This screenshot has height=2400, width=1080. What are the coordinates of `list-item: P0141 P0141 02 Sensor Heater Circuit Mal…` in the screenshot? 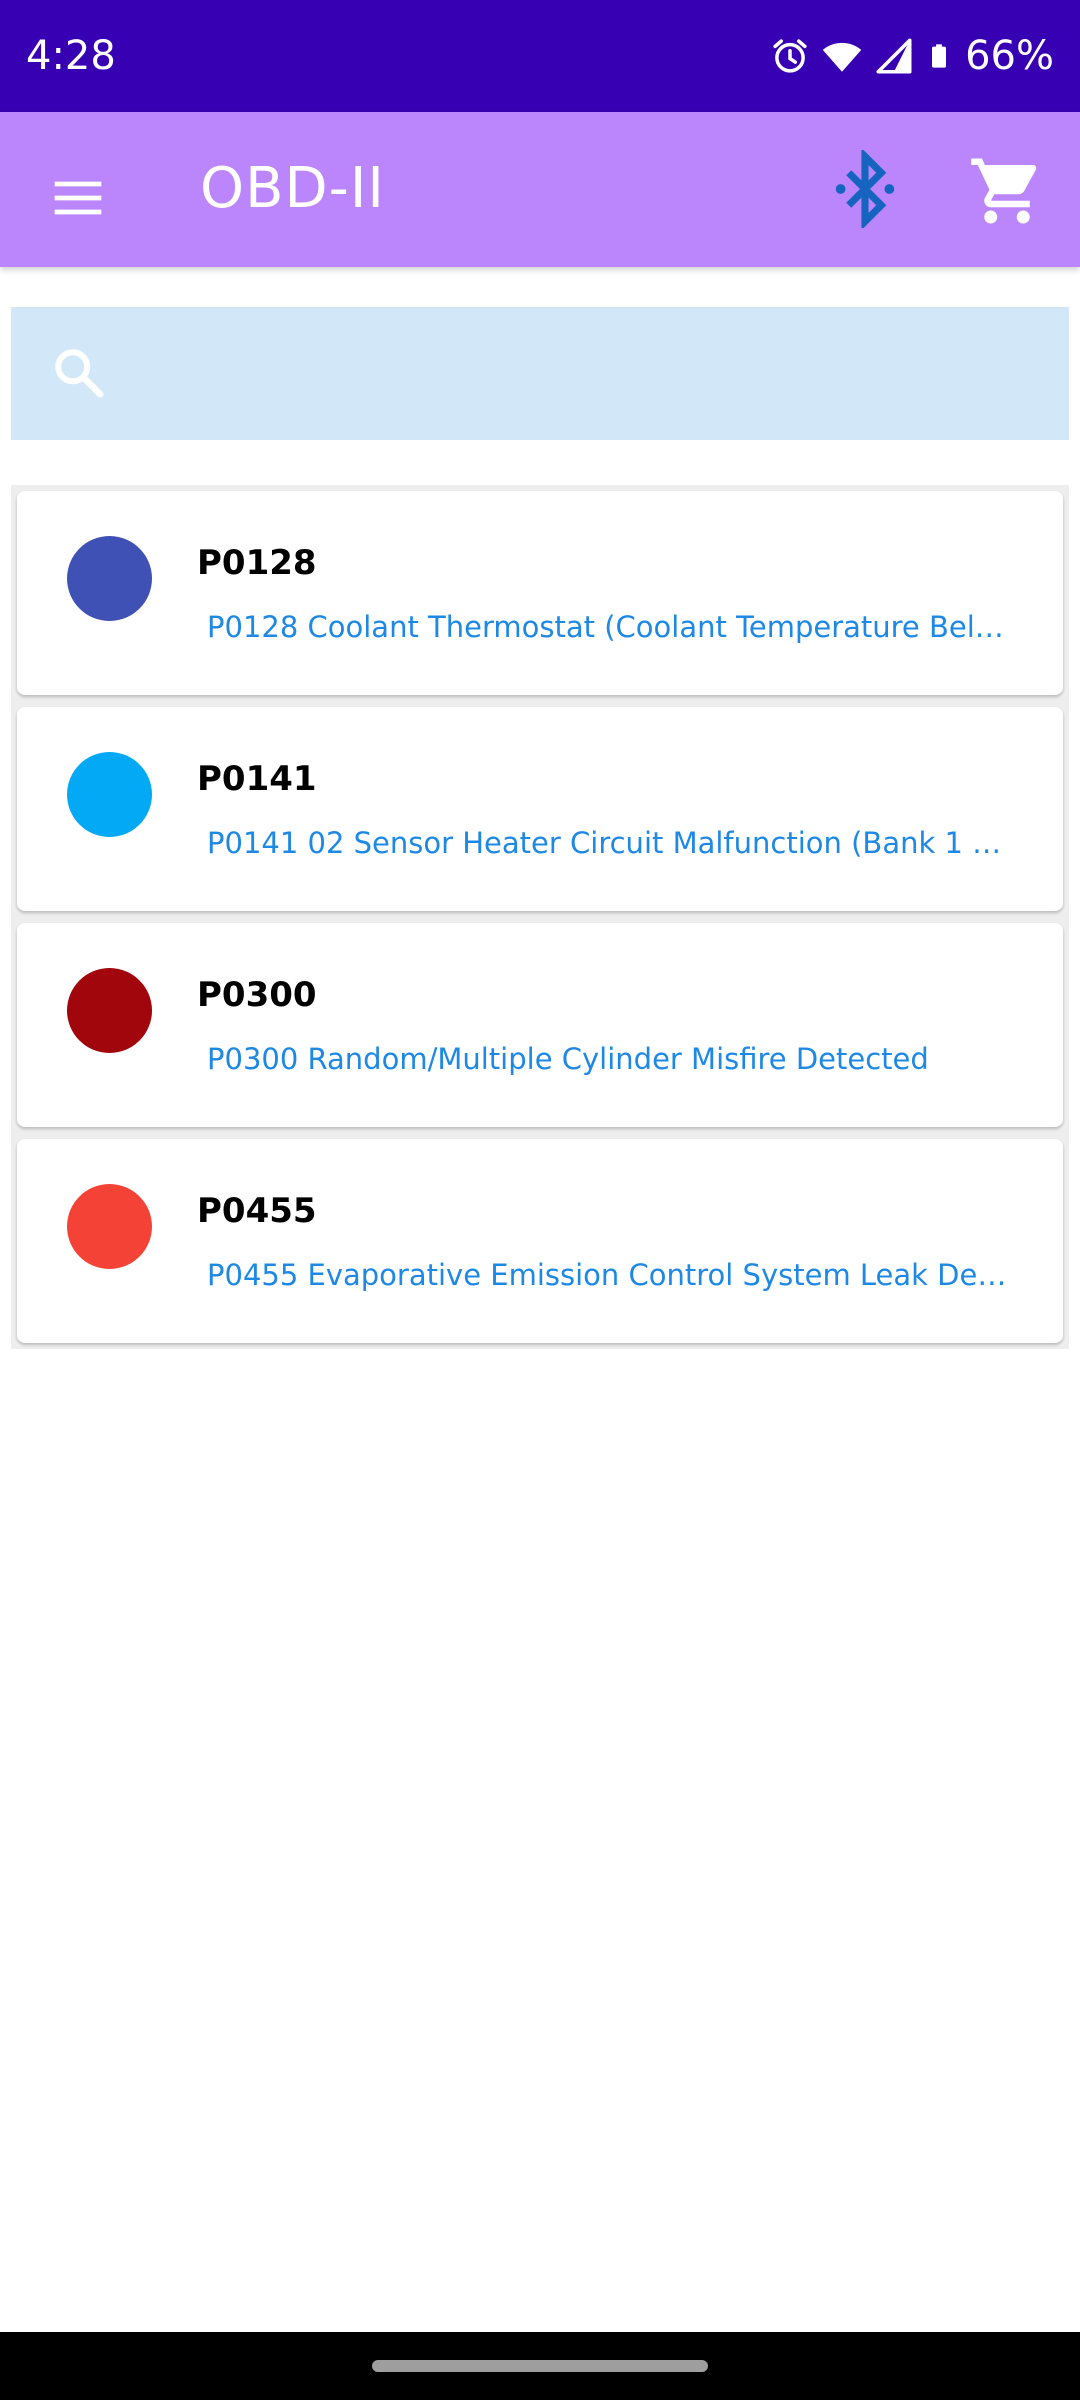 It's located at (540, 809).